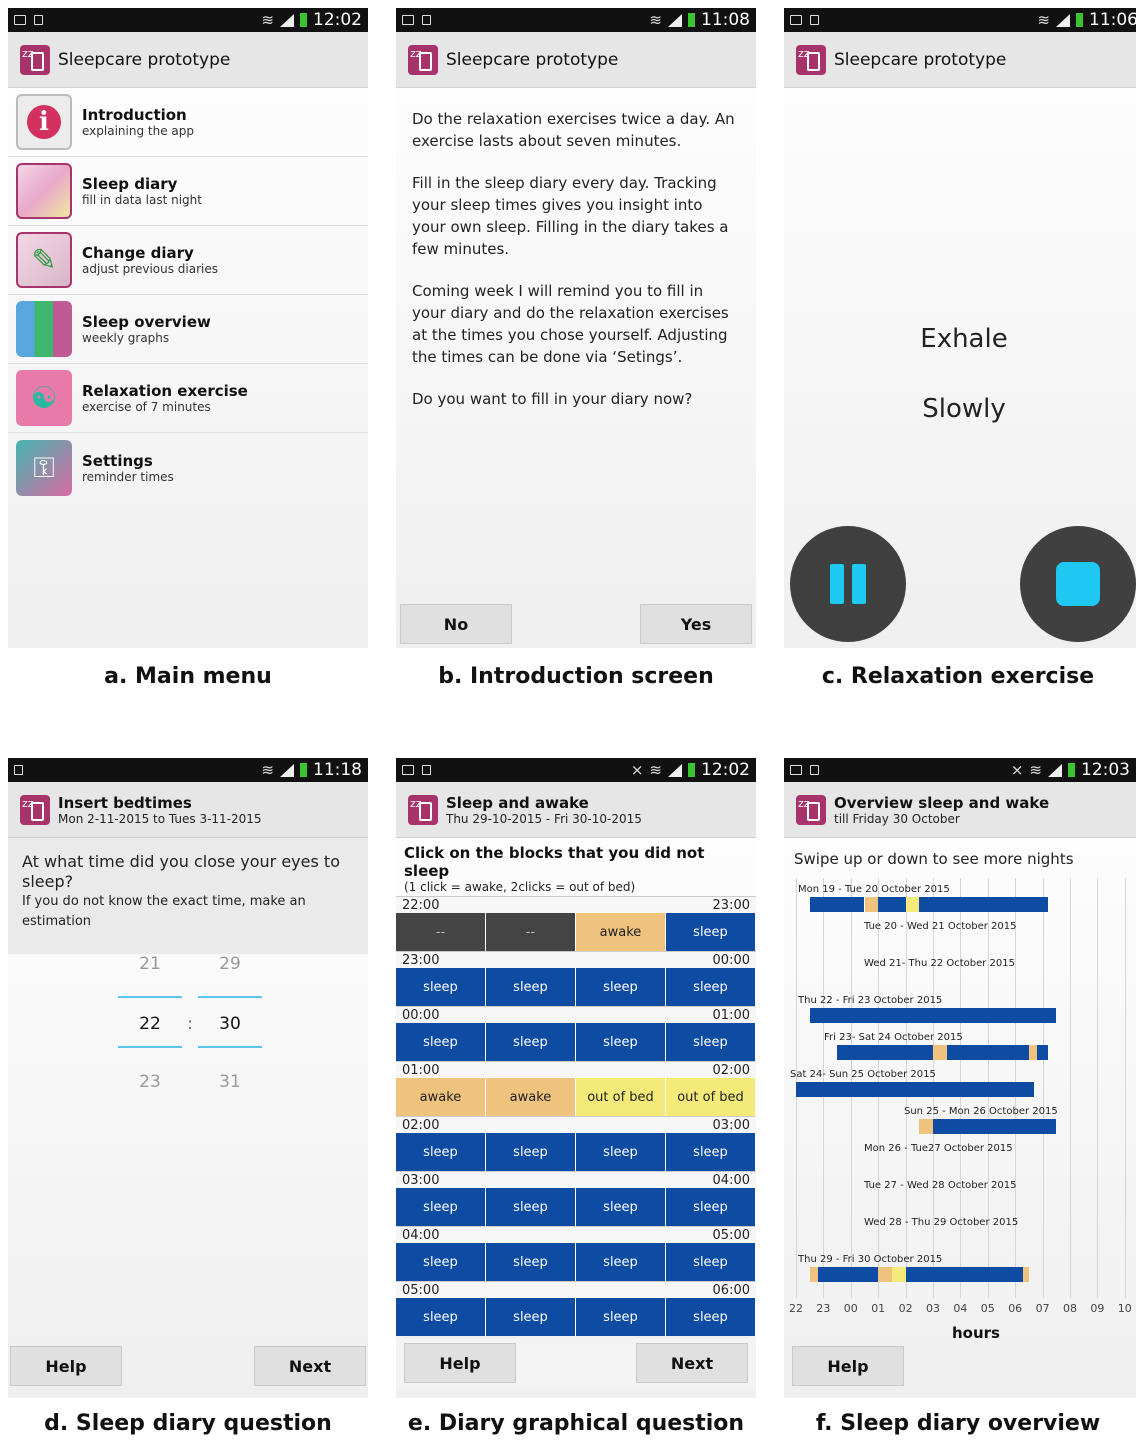 This screenshot has width=1136, height=1441. Describe the element at coordinates (150, 964) in the screenshot. I see `hour-prev: 21` at that location.